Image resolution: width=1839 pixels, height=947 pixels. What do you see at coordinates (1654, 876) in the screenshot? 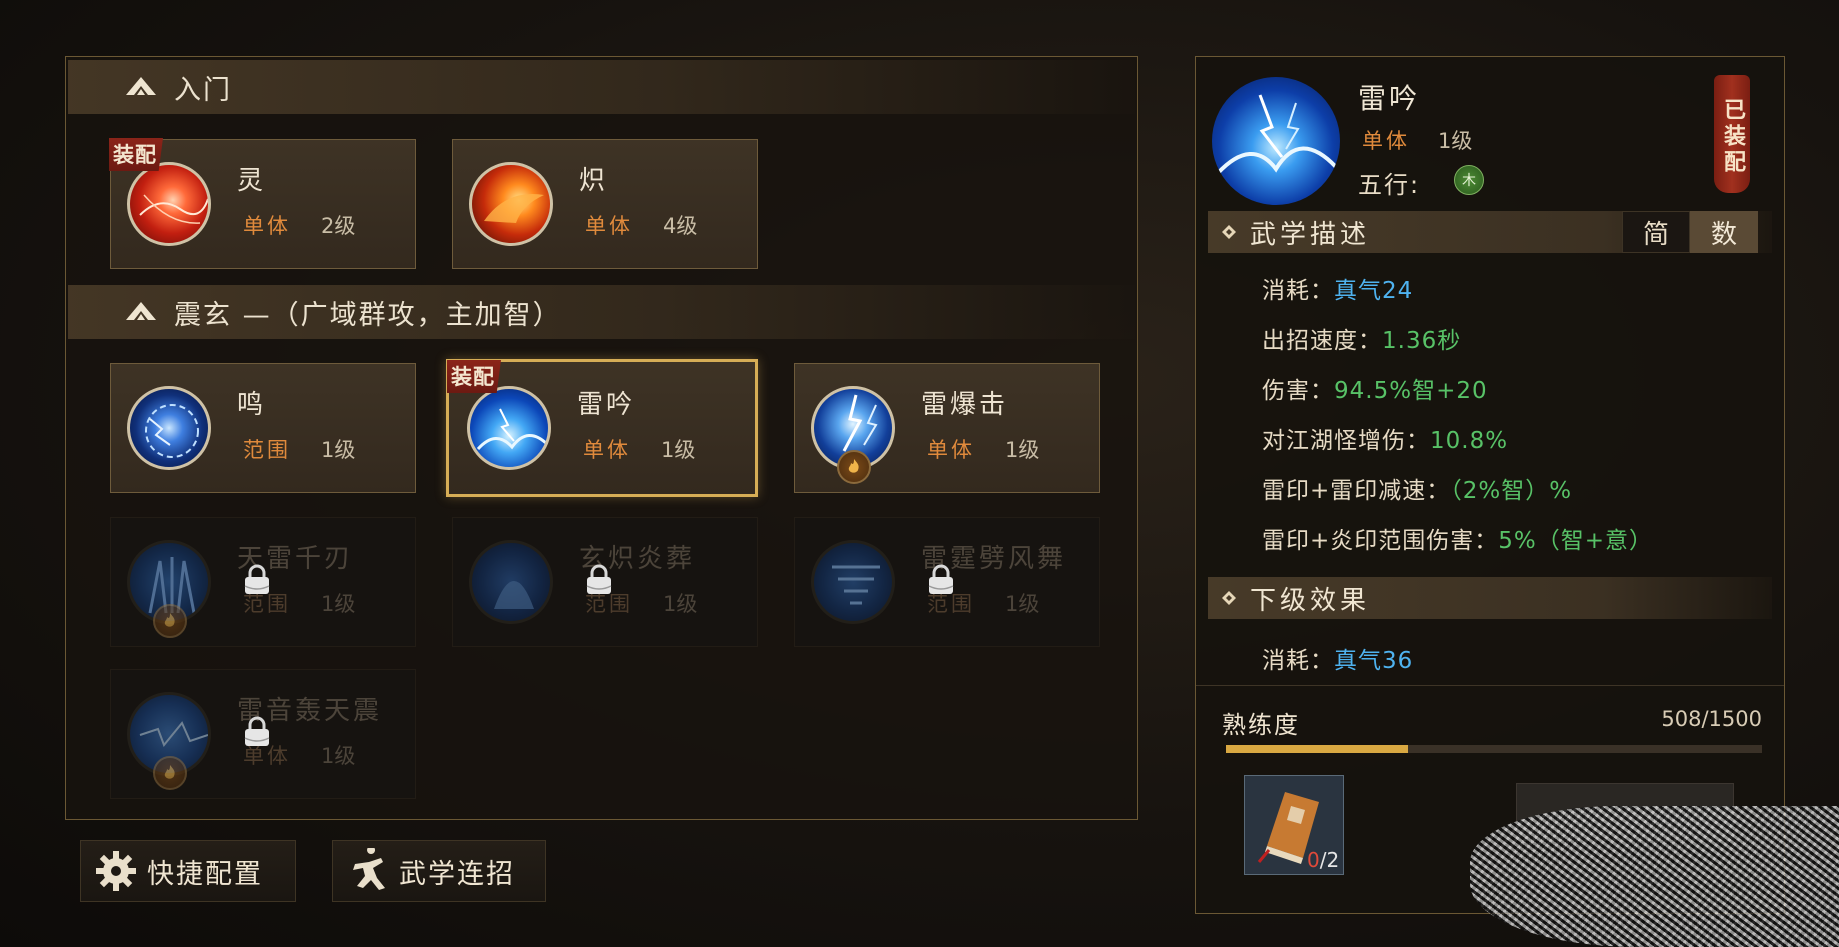
I see `obscured-noise-overlay` at bounding box center [1654, 876].